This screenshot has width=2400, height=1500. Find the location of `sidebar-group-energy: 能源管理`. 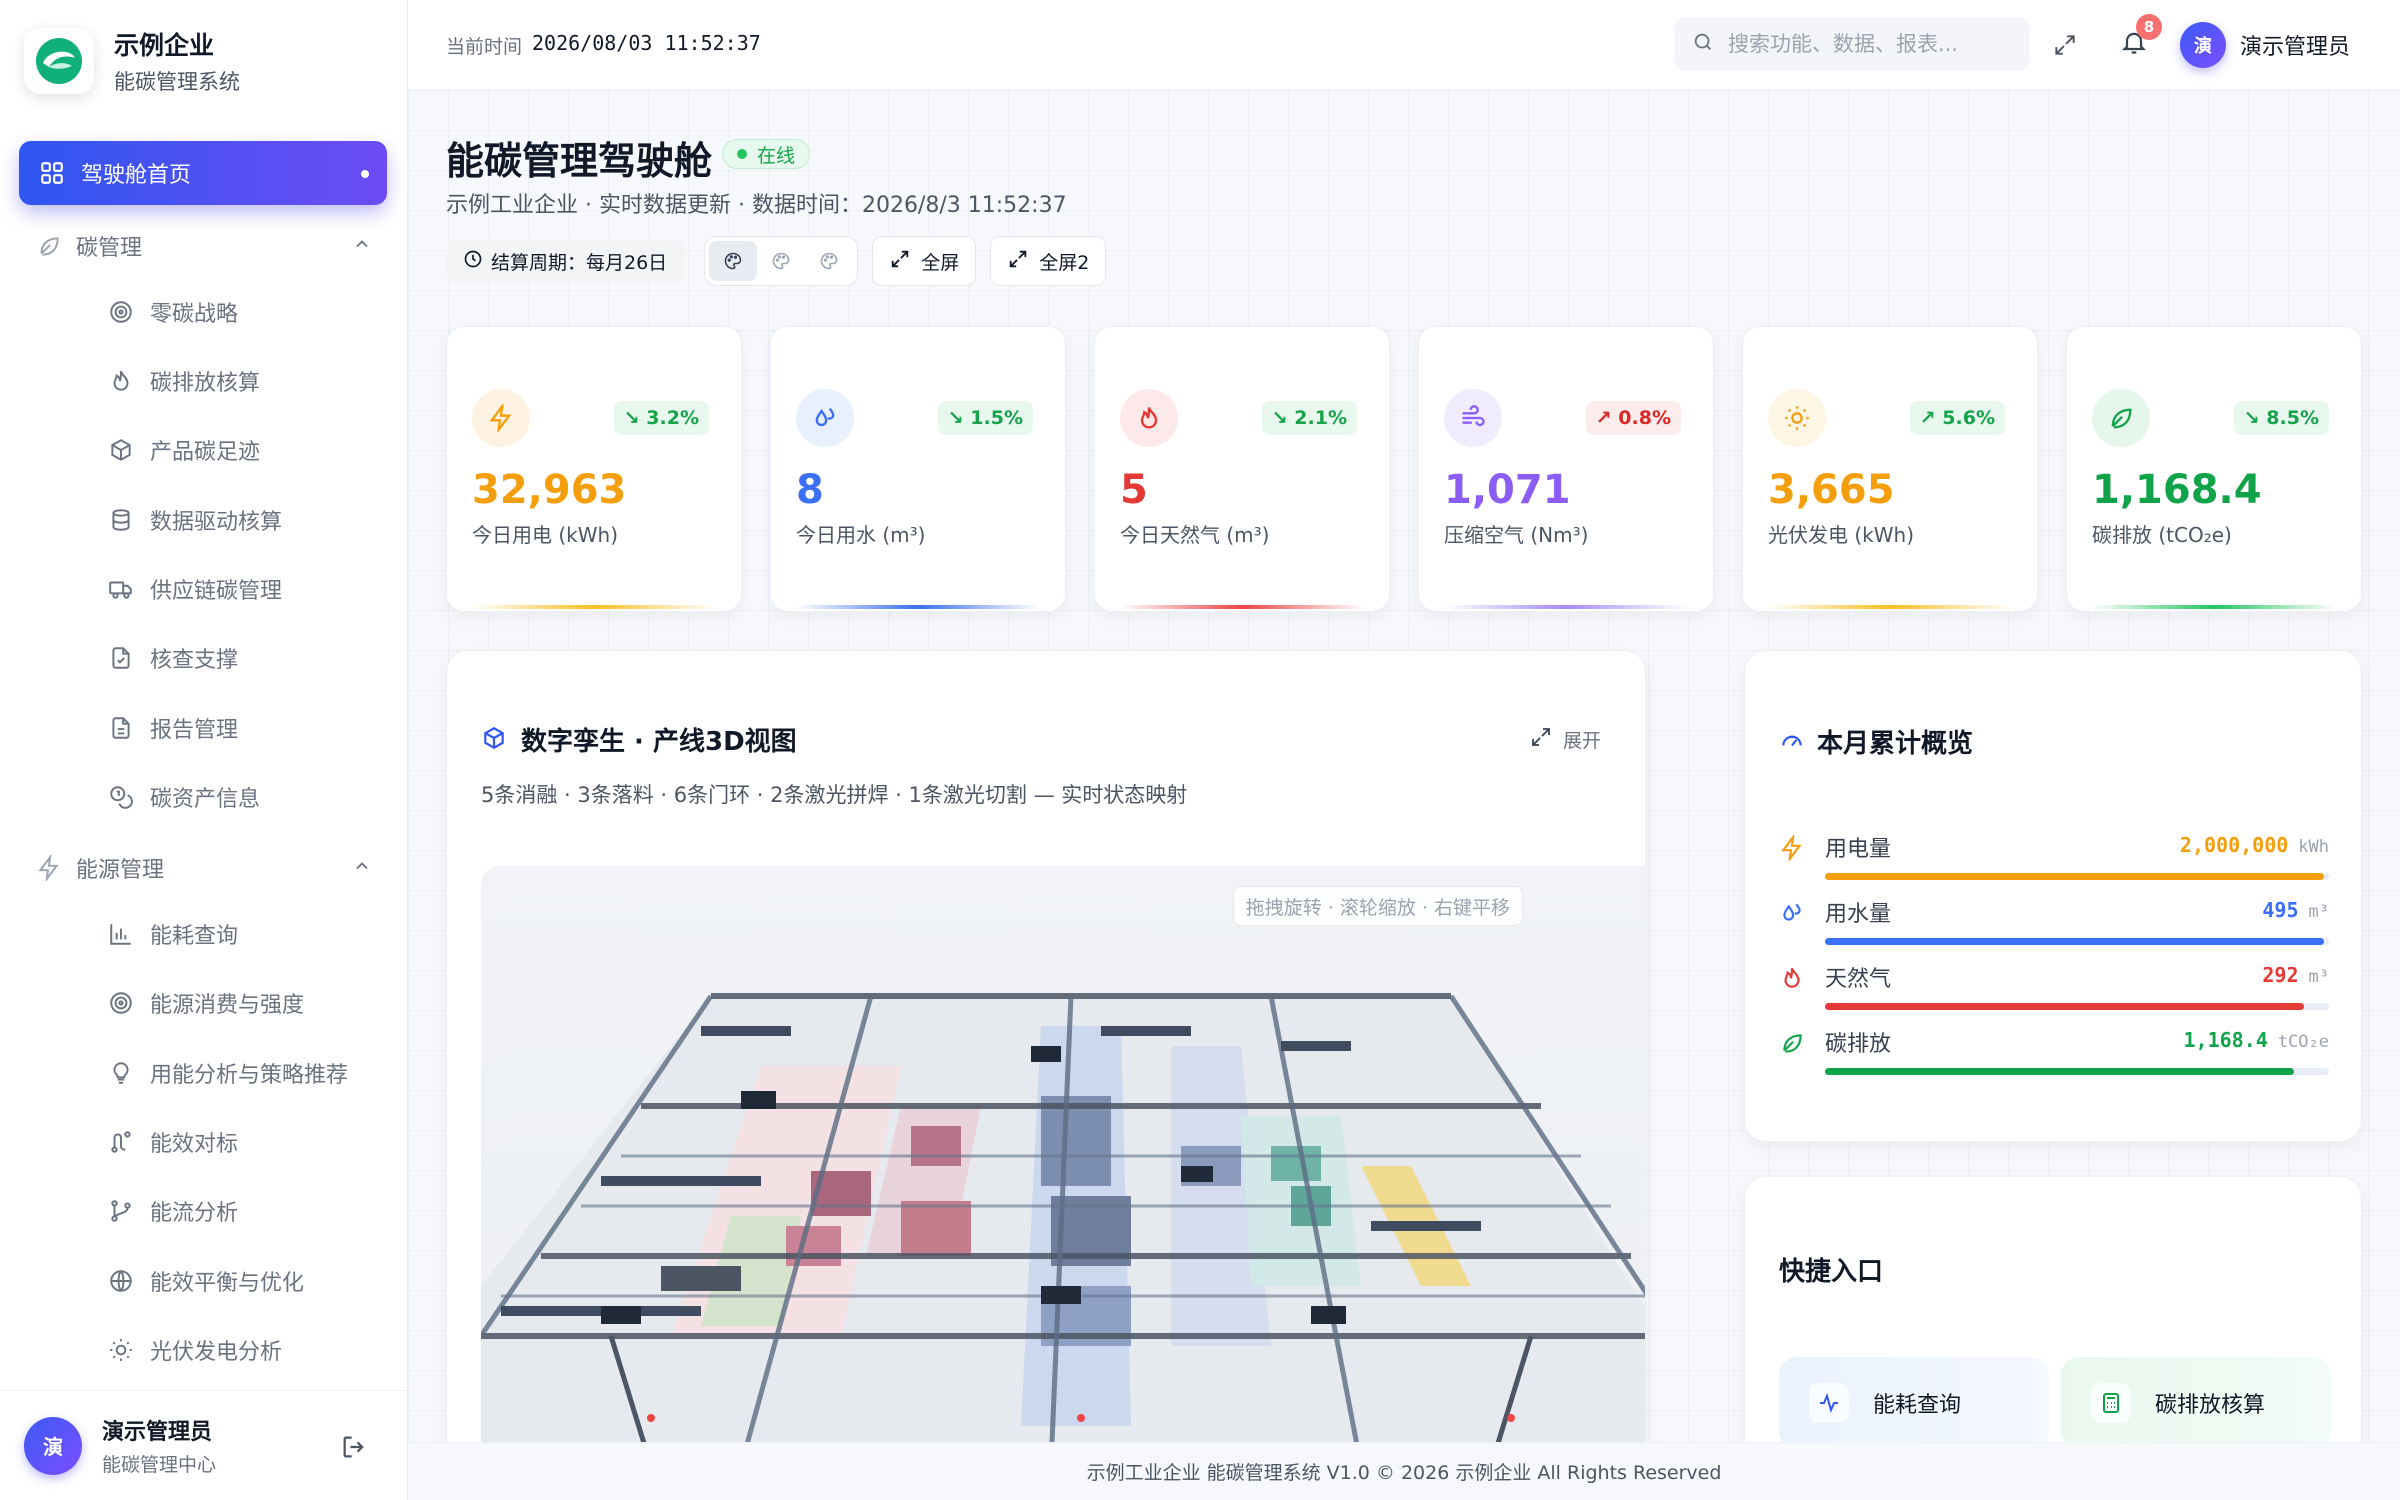

sidebar-group-energy: 能源管理 is located at coordinates (204, 868).